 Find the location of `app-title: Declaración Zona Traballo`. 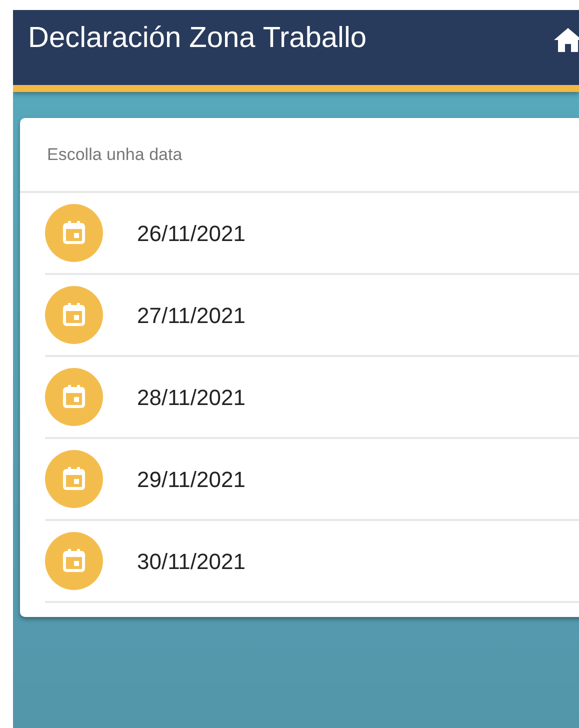

app-title: Declaración Zona Traballo is located at coordinates (197, 38).